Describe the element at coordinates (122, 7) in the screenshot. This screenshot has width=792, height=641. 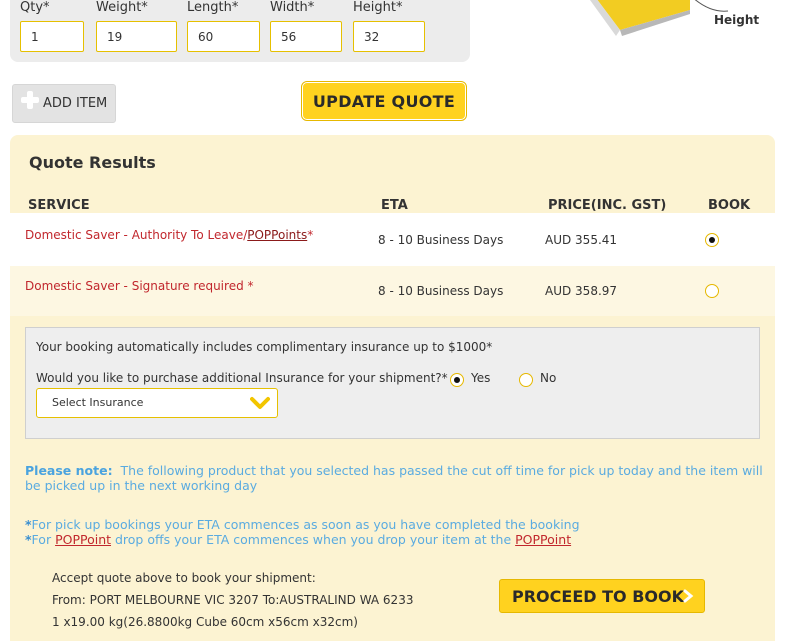
I see `weight-label: Weight*` at that location.